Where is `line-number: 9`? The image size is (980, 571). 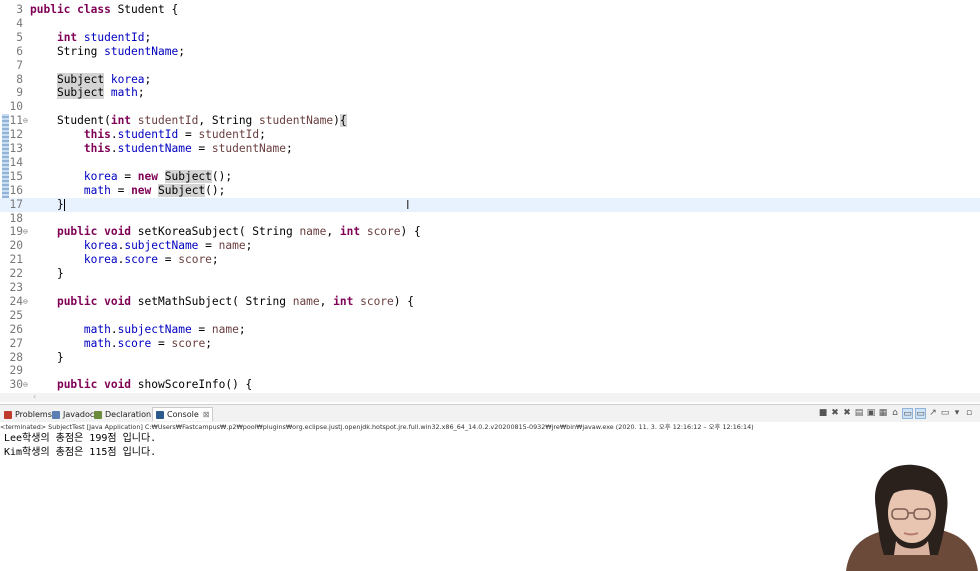
line-number: 9 is located at coordinates (19, 93).